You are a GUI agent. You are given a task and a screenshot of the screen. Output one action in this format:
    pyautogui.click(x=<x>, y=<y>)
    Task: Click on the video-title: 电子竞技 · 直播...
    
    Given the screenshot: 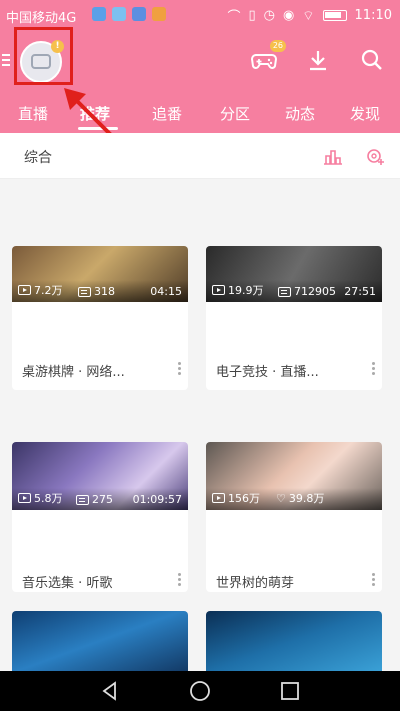 What is the action you would take?
    pyautogui.click(x=288, y=370)
    